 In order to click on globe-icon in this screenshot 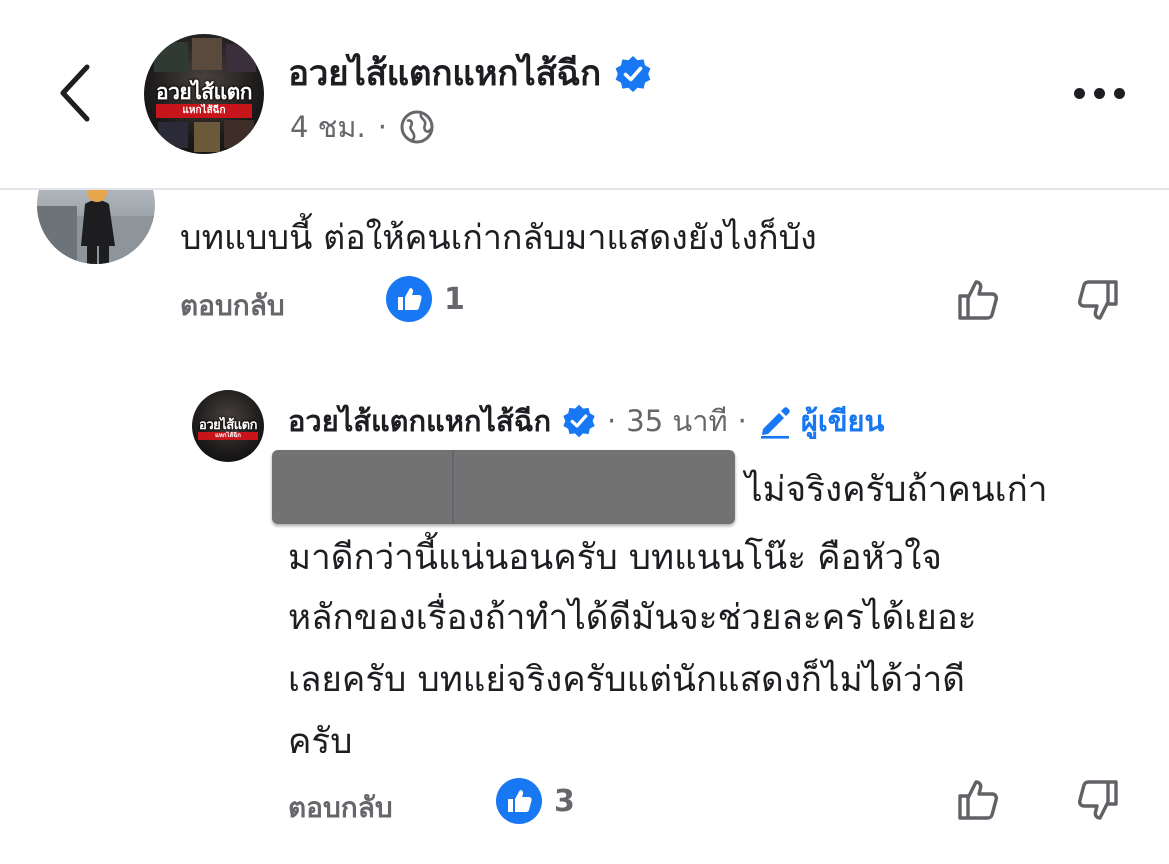, I will do `click(417, 127)`.